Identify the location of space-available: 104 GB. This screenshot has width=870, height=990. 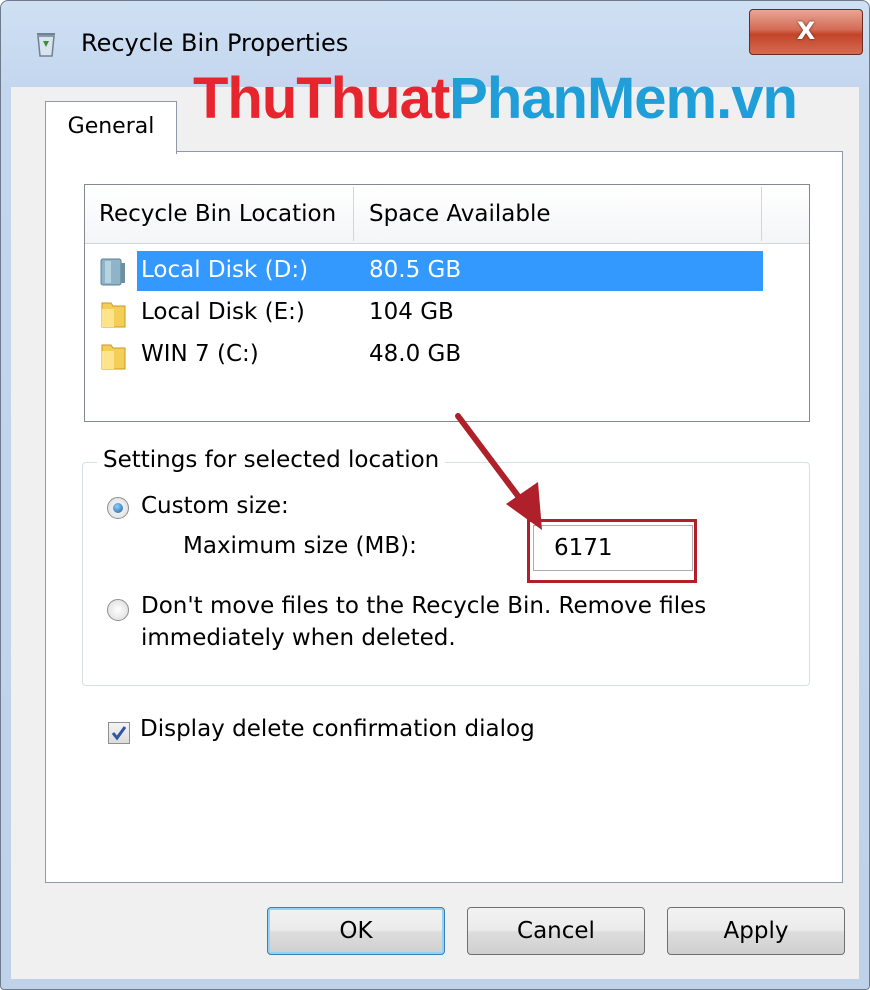
(411, 312).